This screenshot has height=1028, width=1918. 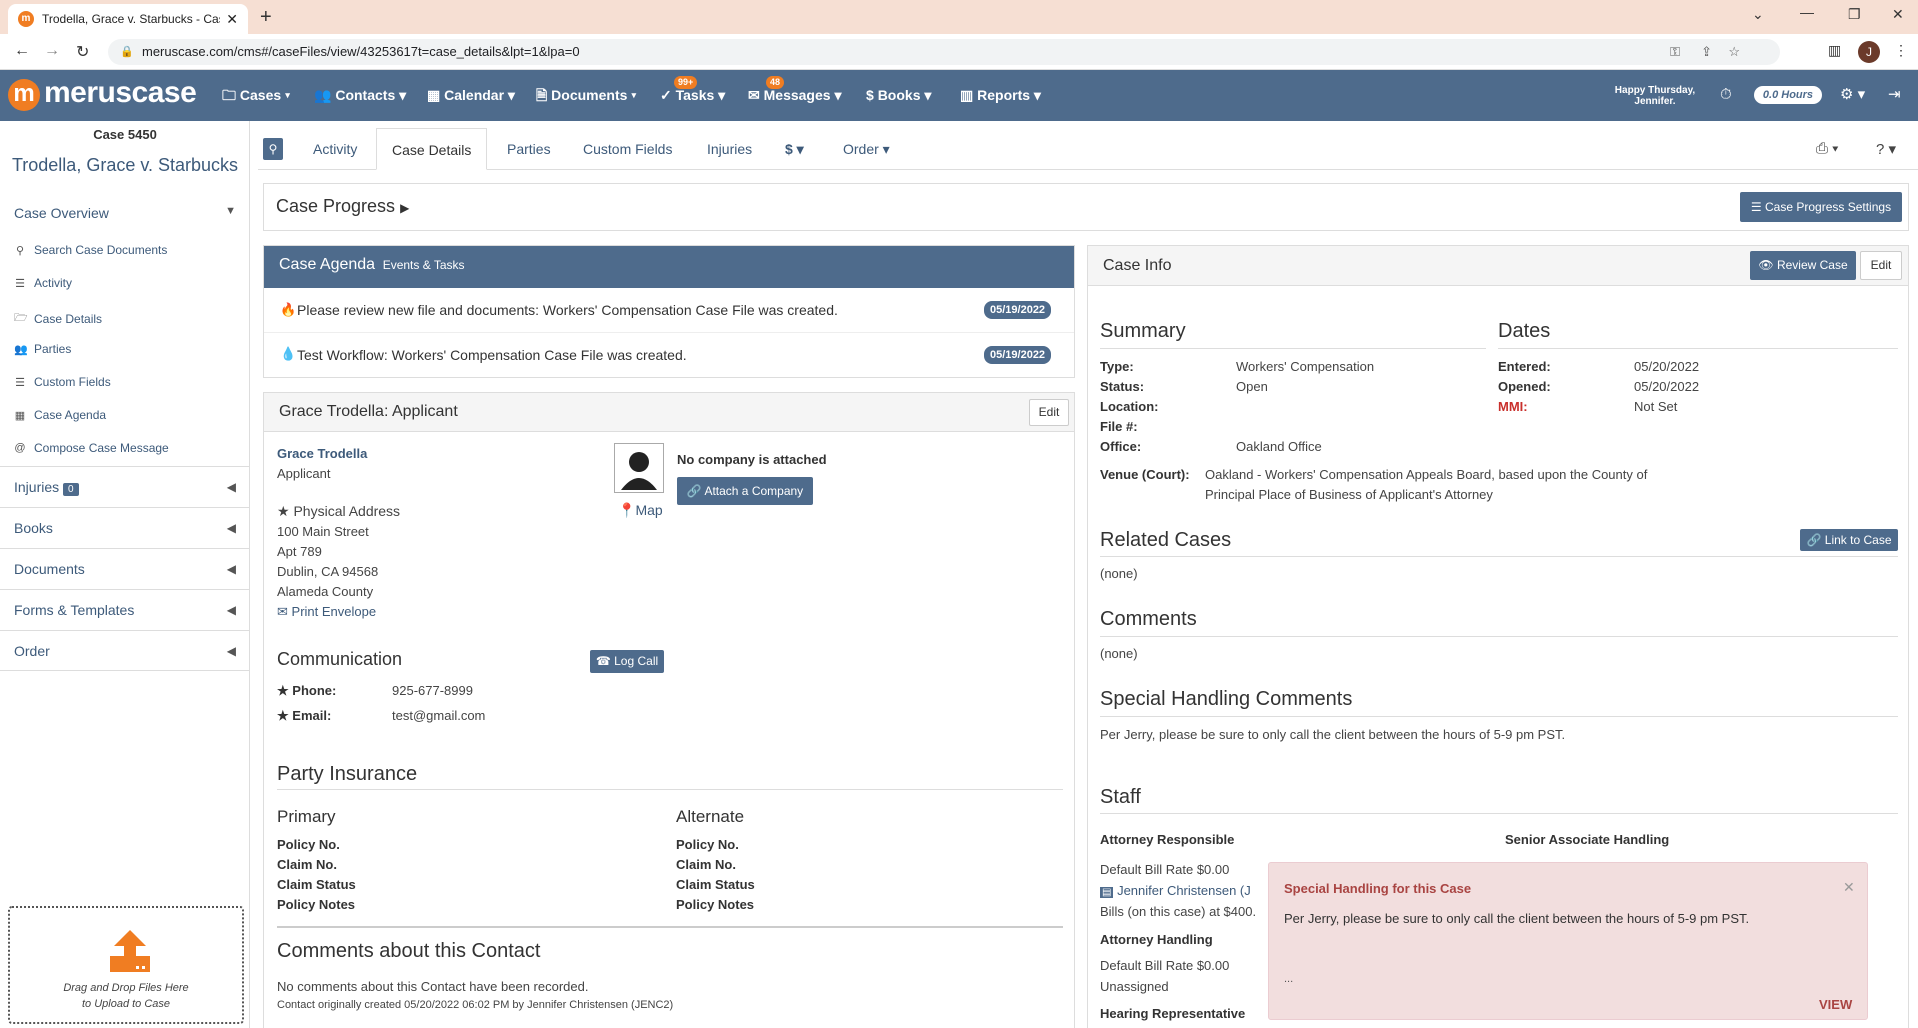 I want to click on phone-log-icon: ☎, so click(x=603, y=661).